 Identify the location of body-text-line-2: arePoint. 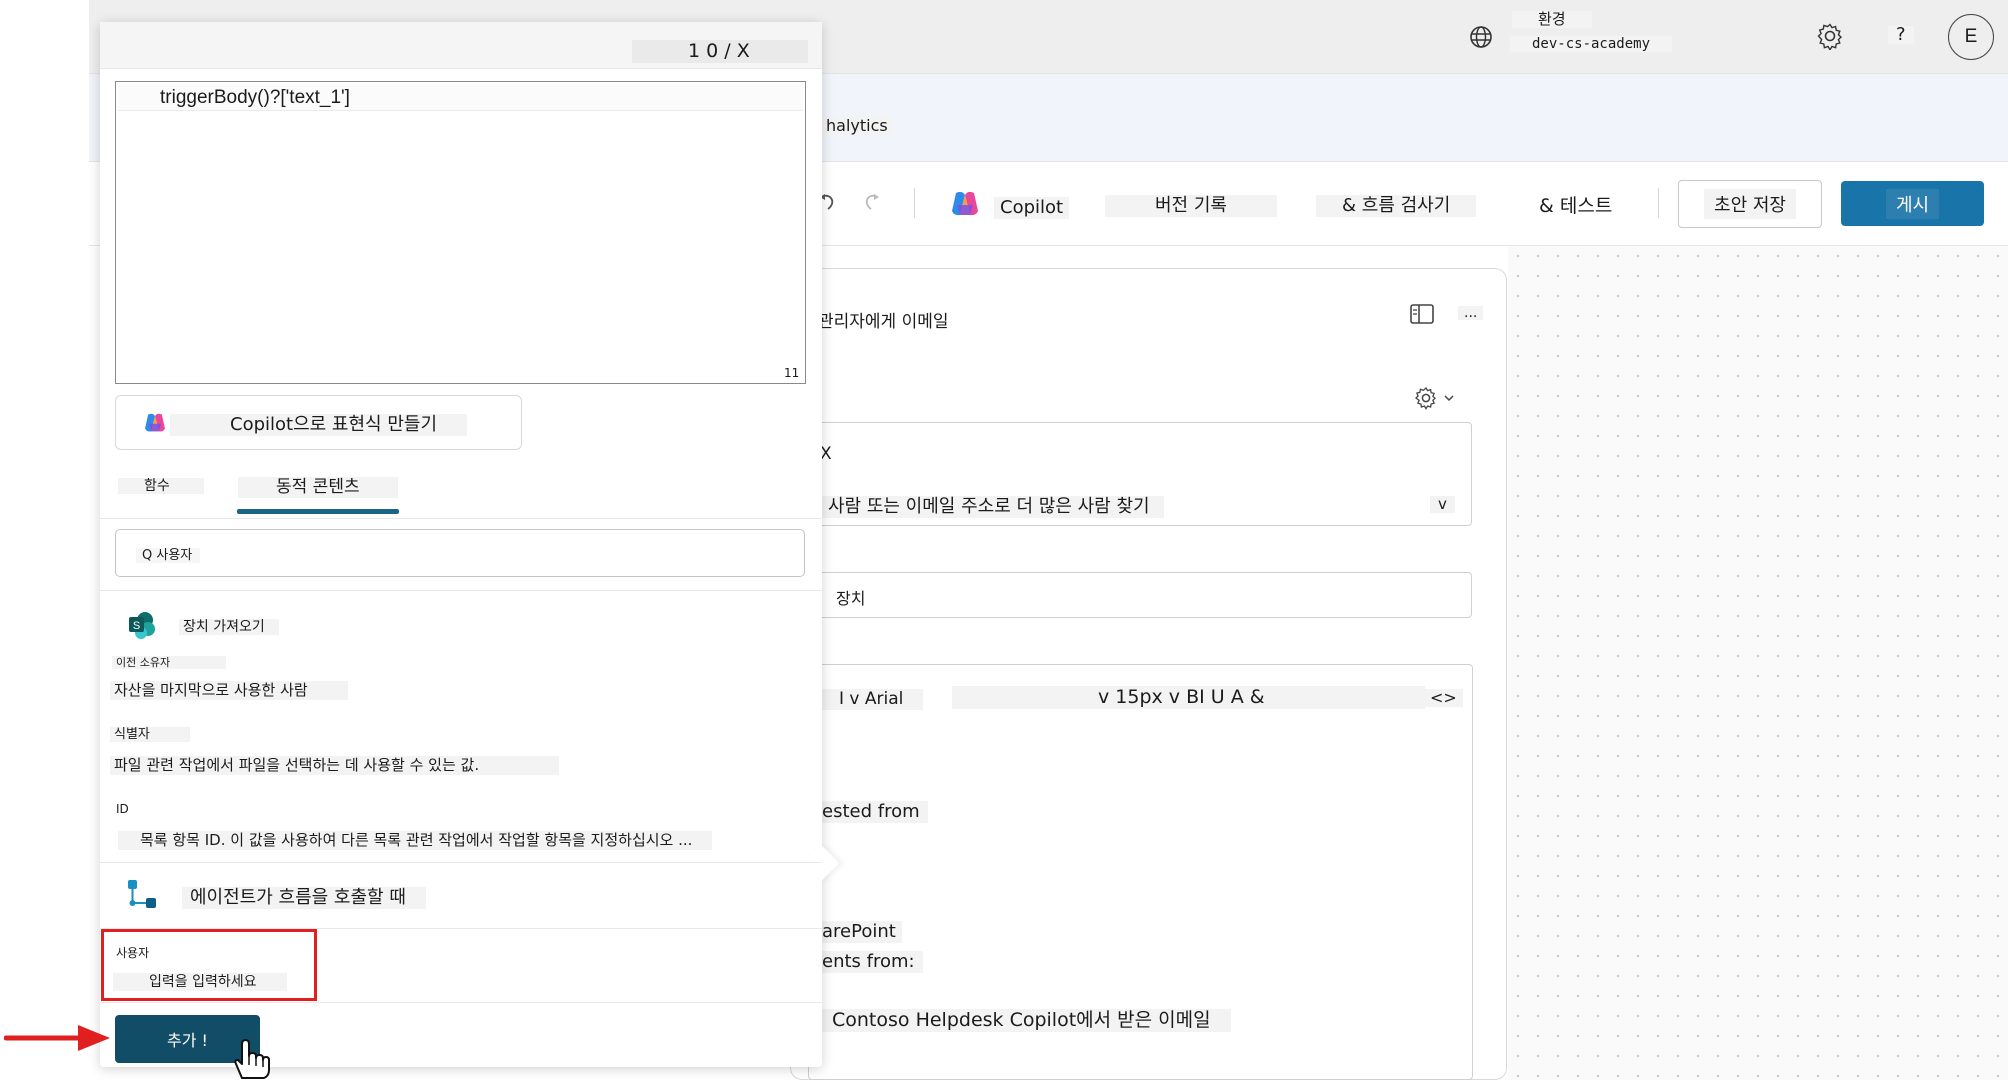
(860, 932).